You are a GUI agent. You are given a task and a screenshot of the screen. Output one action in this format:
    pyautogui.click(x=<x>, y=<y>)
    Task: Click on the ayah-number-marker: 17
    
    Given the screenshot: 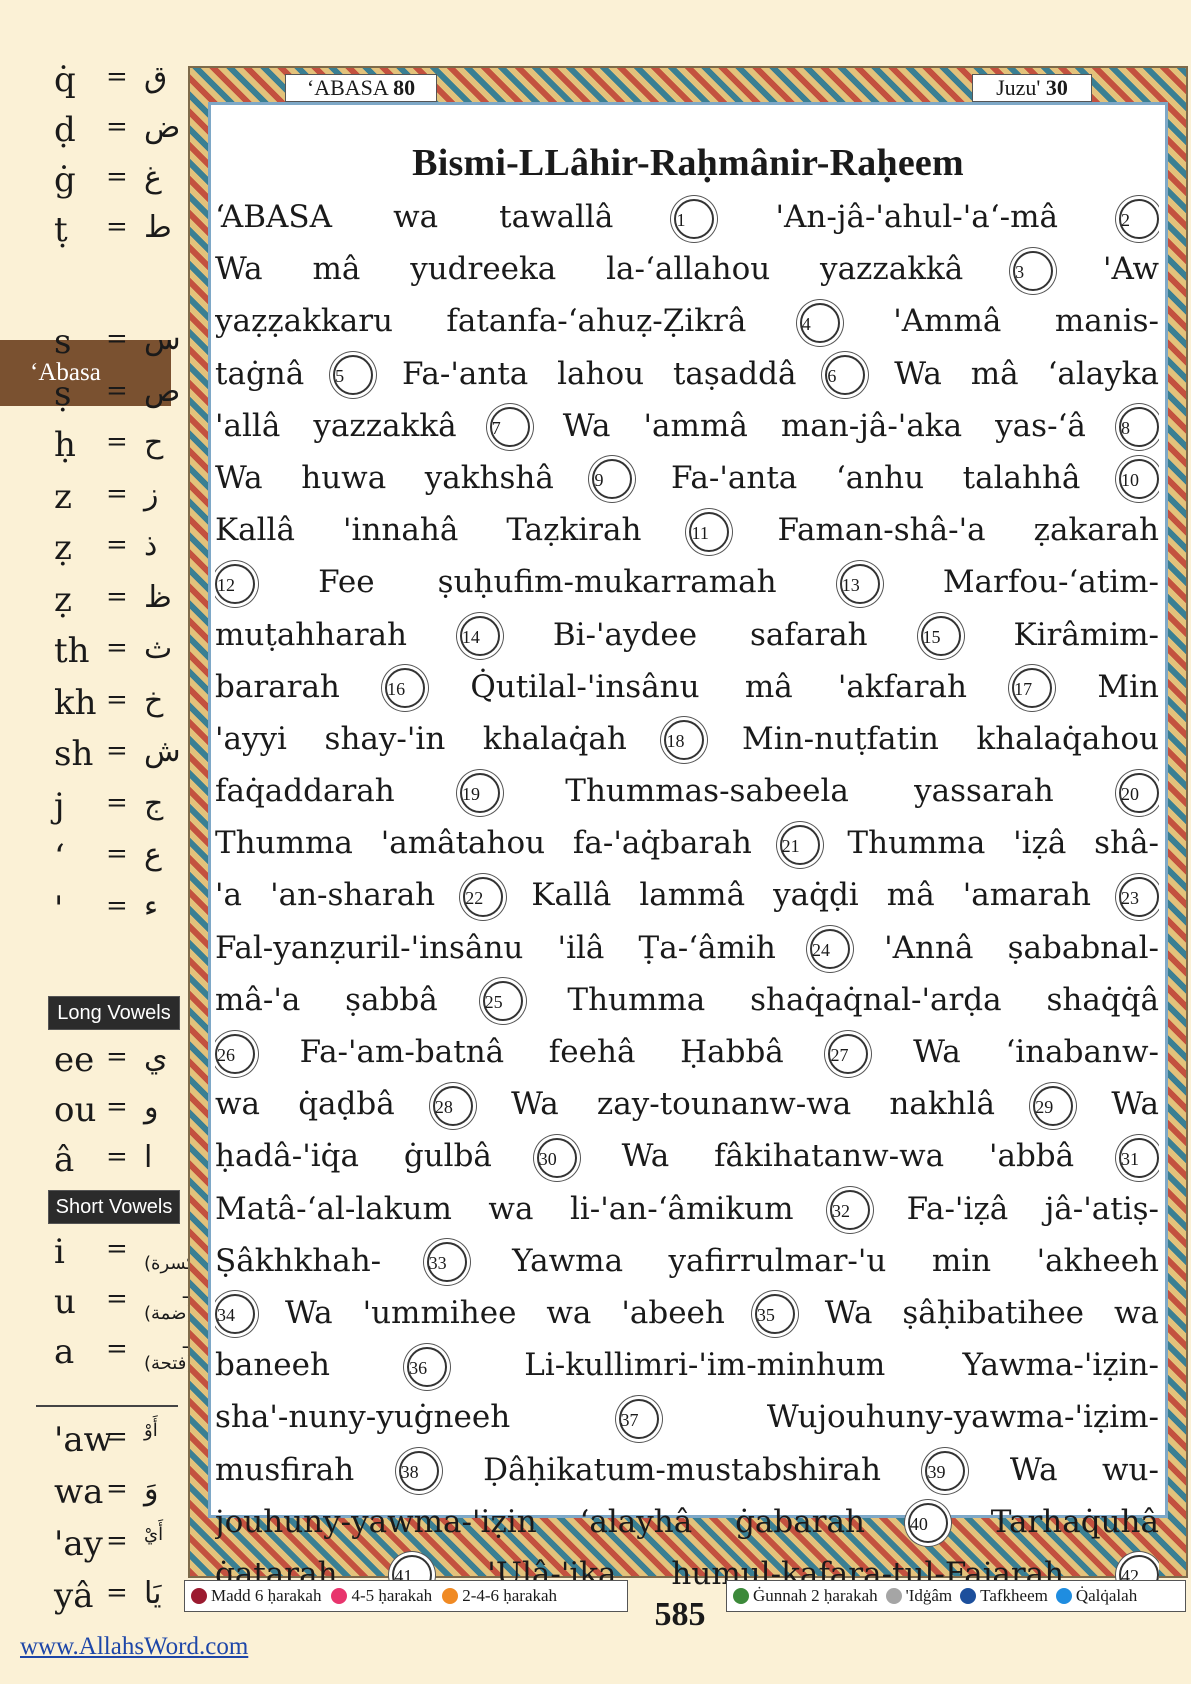 What is the action you would take?
    pyautogui.click(x=1032, y=688)
    